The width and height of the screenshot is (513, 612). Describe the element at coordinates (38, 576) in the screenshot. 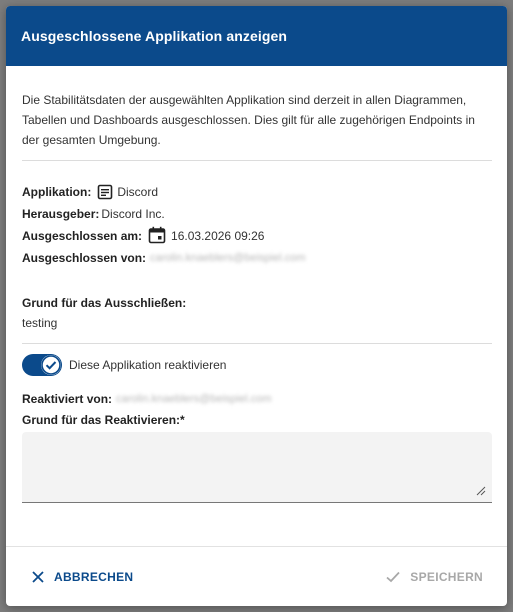

I see `close-icon` at that location.